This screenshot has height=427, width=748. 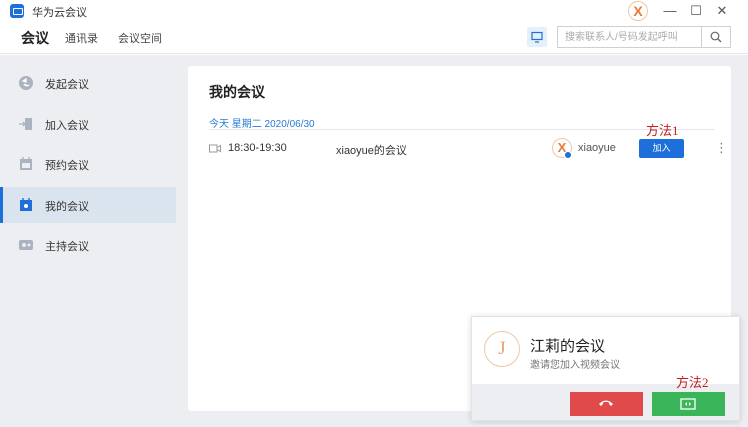 I want to click on sidebar-item-label: 发起会议, so click(x=67, y=85).